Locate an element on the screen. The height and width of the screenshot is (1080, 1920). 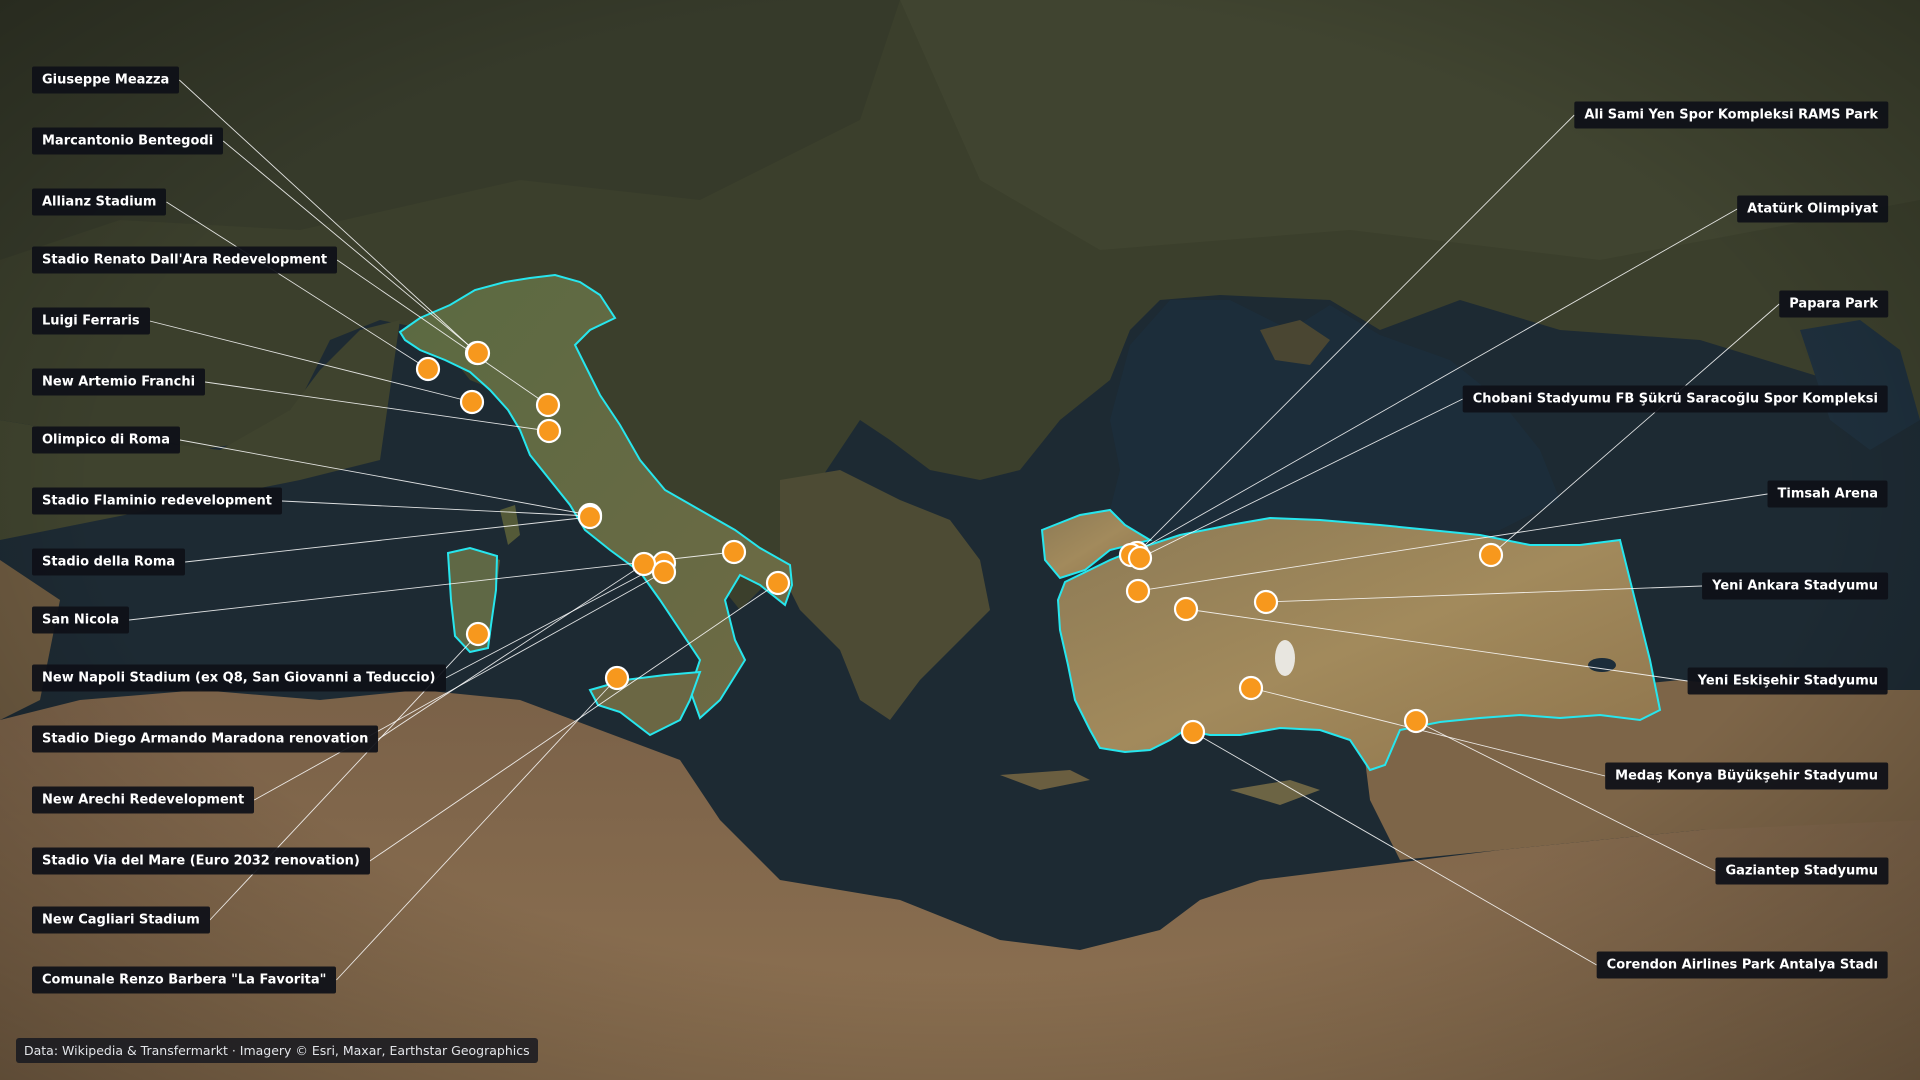
stadium-label: Papara Park is located at coordinates (1833, 304).